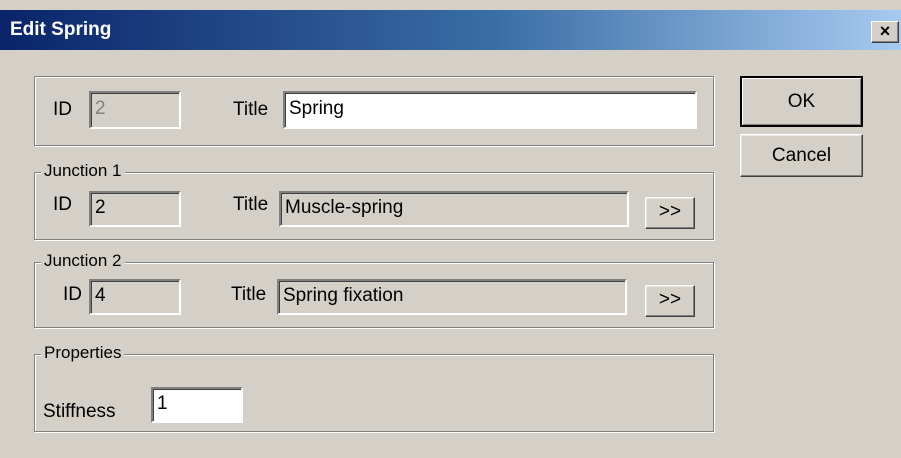  What do you see at coordinates (670, 301) in the screenshot?
I see `junction2-browse-button: >>` at bounding box center [670, 301].